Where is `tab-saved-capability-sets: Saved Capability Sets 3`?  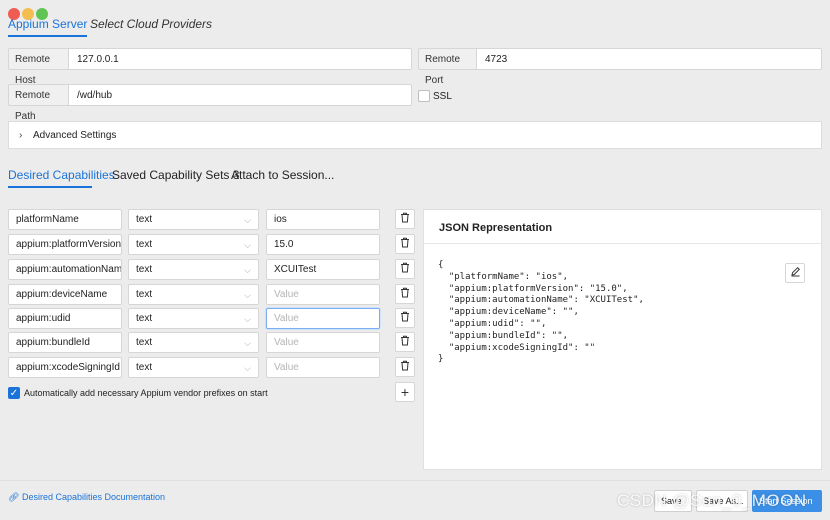 tab-saved-capability-sets: Saved Capability Sets 3 is located at coordinates (175, 175).